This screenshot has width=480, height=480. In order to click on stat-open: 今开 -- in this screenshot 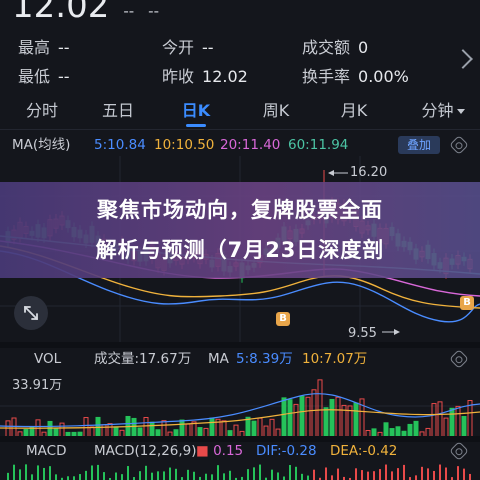, I will do `click(188, 47)`.